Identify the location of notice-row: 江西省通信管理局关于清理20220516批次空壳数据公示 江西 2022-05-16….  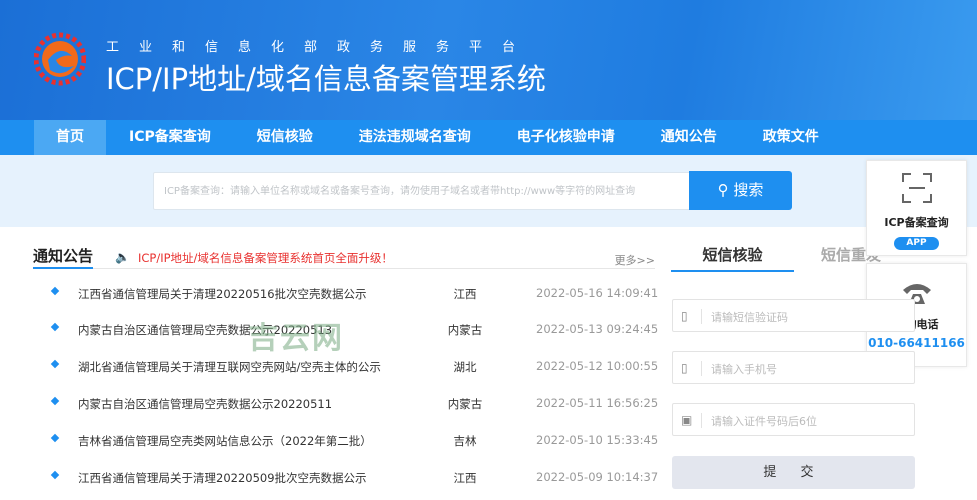
(354, 296).